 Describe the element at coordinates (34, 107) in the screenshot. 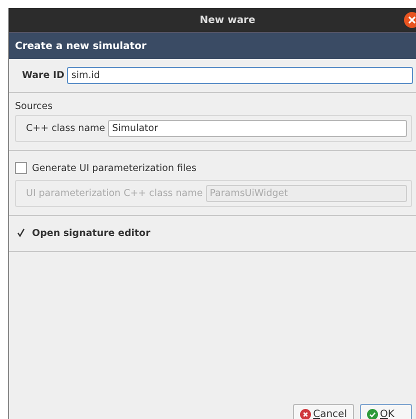

I see `section-title: Sources` at that location.